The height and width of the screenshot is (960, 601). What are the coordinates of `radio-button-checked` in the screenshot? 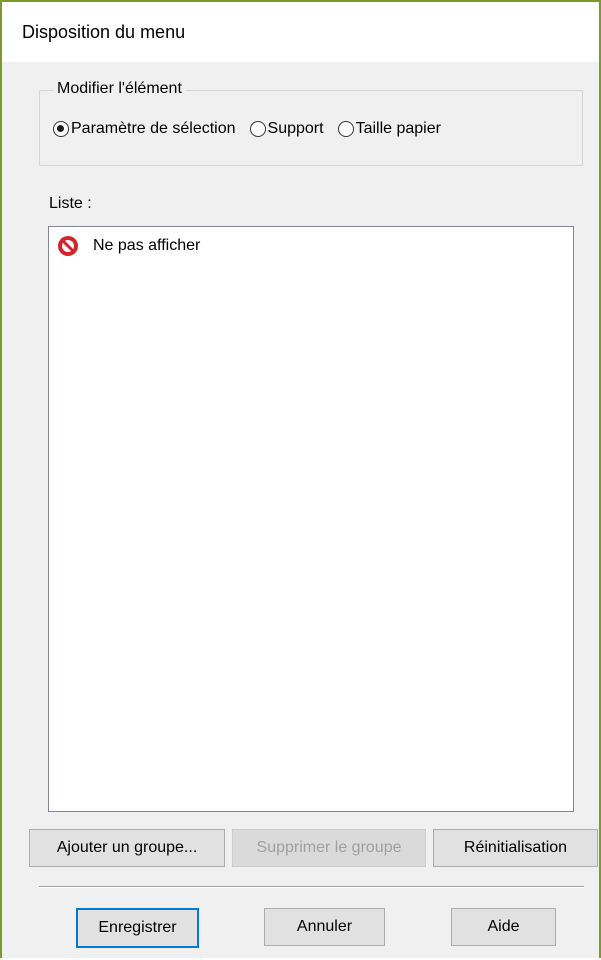 It's located at (61, 129).